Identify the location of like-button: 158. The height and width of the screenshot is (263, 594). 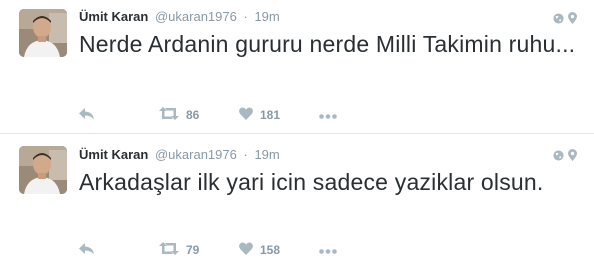
(279, 250).